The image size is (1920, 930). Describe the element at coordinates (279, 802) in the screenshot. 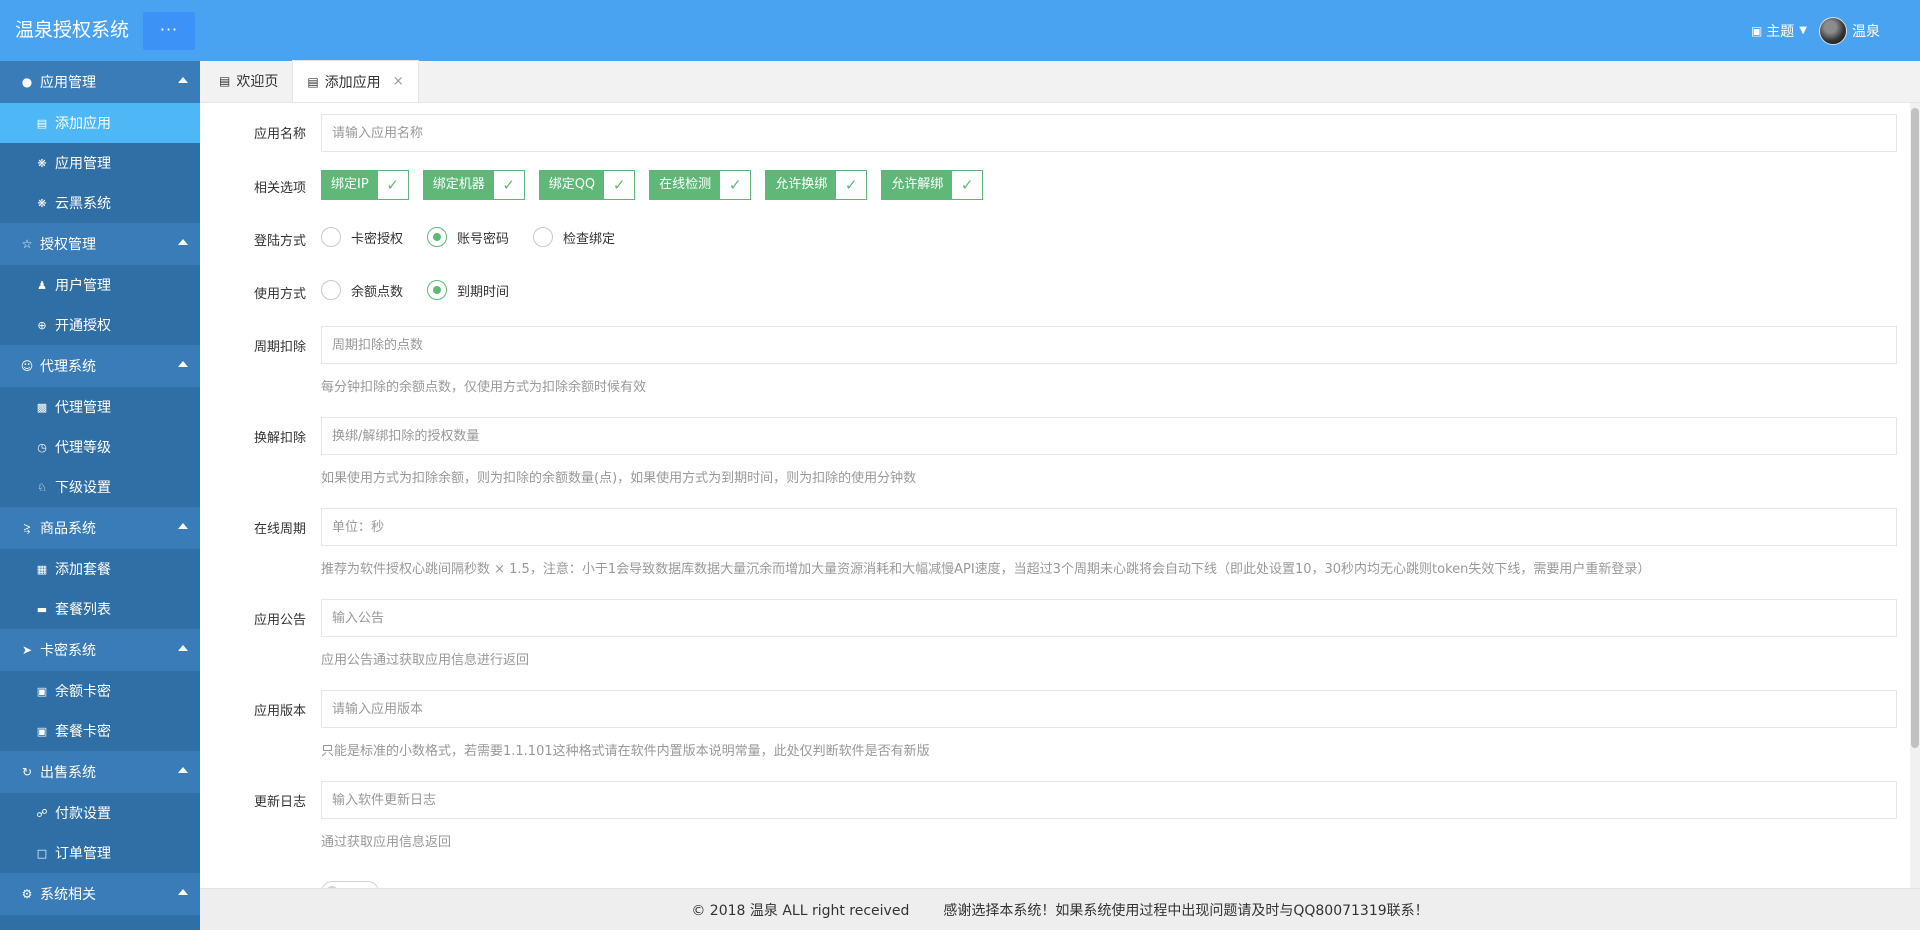

I see `field-label: 更新日志` at that location.